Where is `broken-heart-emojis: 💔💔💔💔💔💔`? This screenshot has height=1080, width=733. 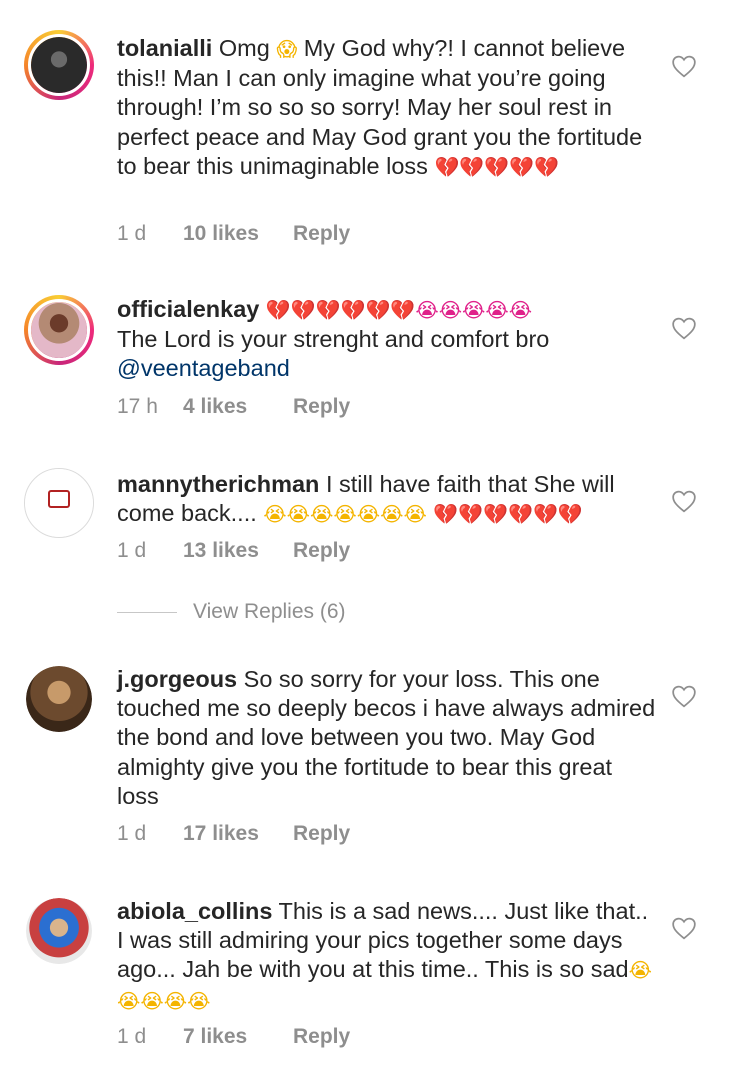
broken-heart-emojis: 💔💔💔💔💔💔 is located at coordinates (508, 514).